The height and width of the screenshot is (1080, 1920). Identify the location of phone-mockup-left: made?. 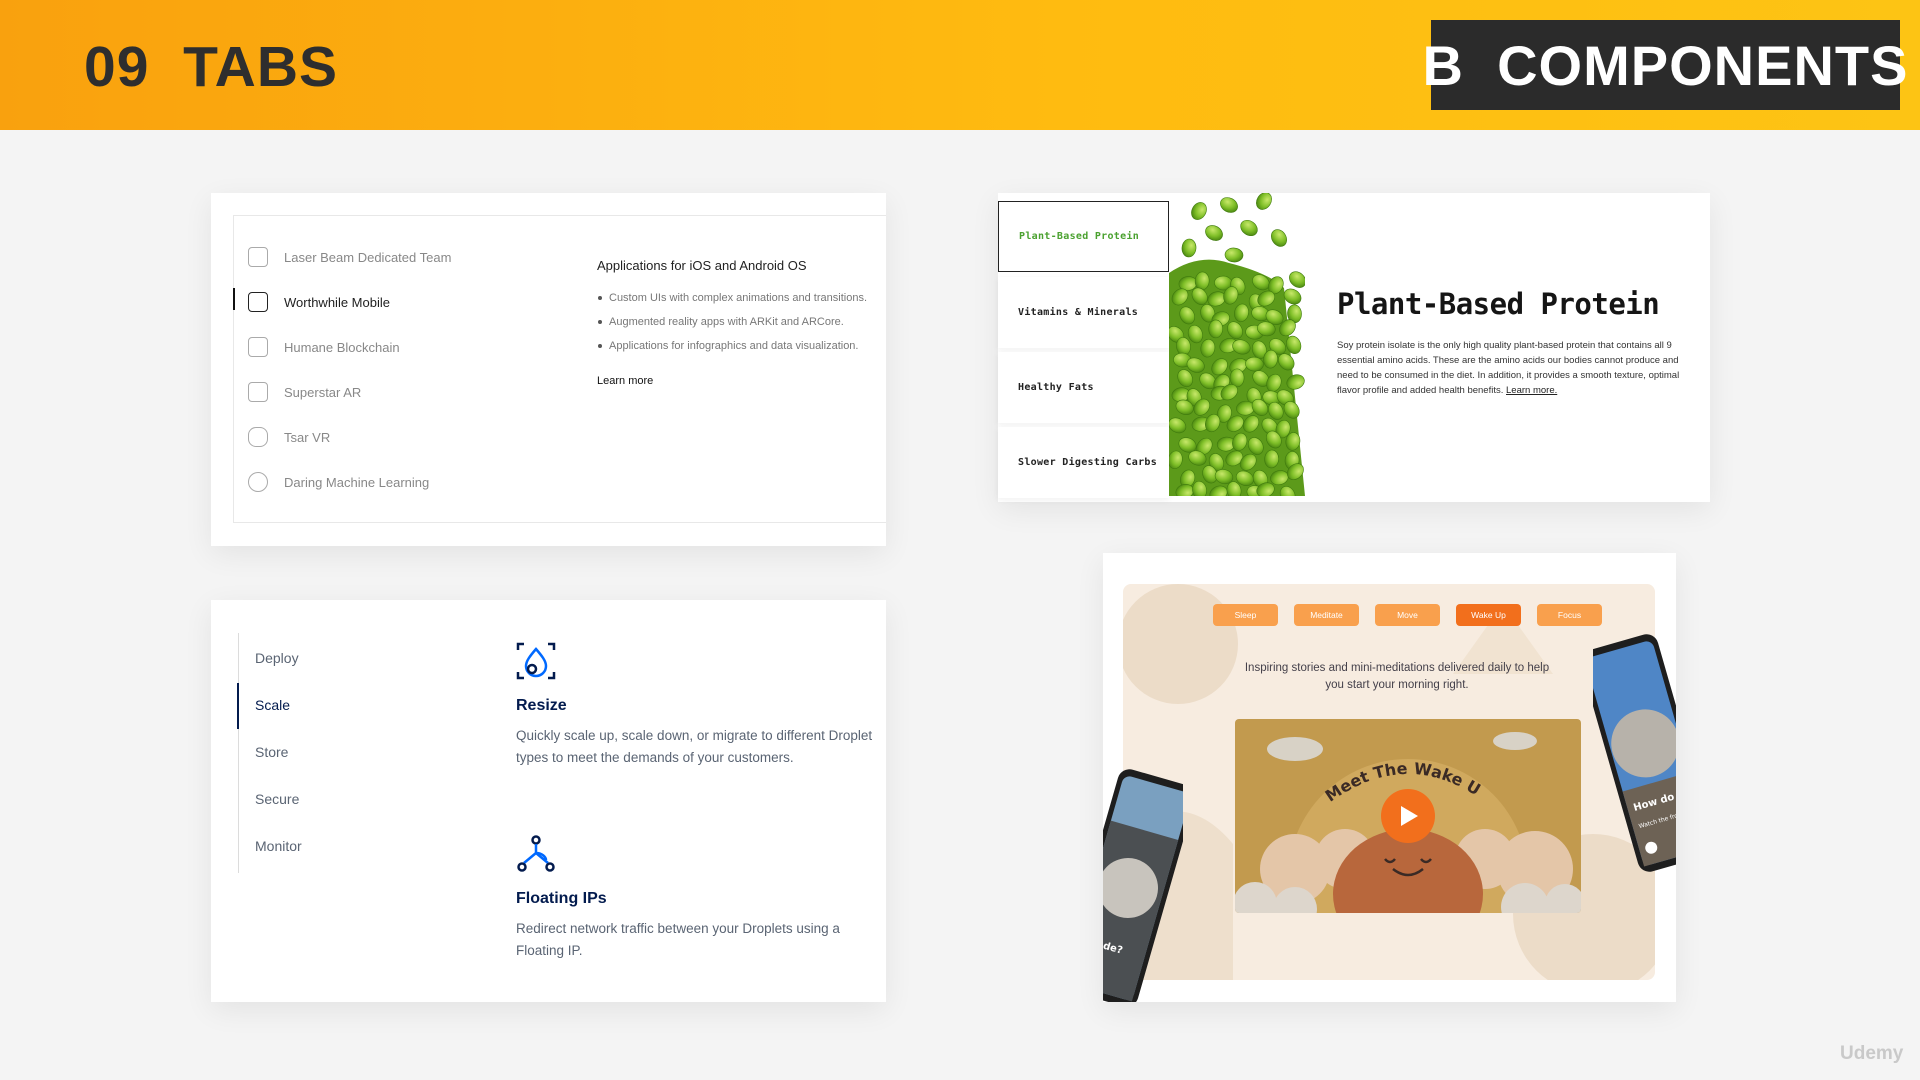
(1143, 885).